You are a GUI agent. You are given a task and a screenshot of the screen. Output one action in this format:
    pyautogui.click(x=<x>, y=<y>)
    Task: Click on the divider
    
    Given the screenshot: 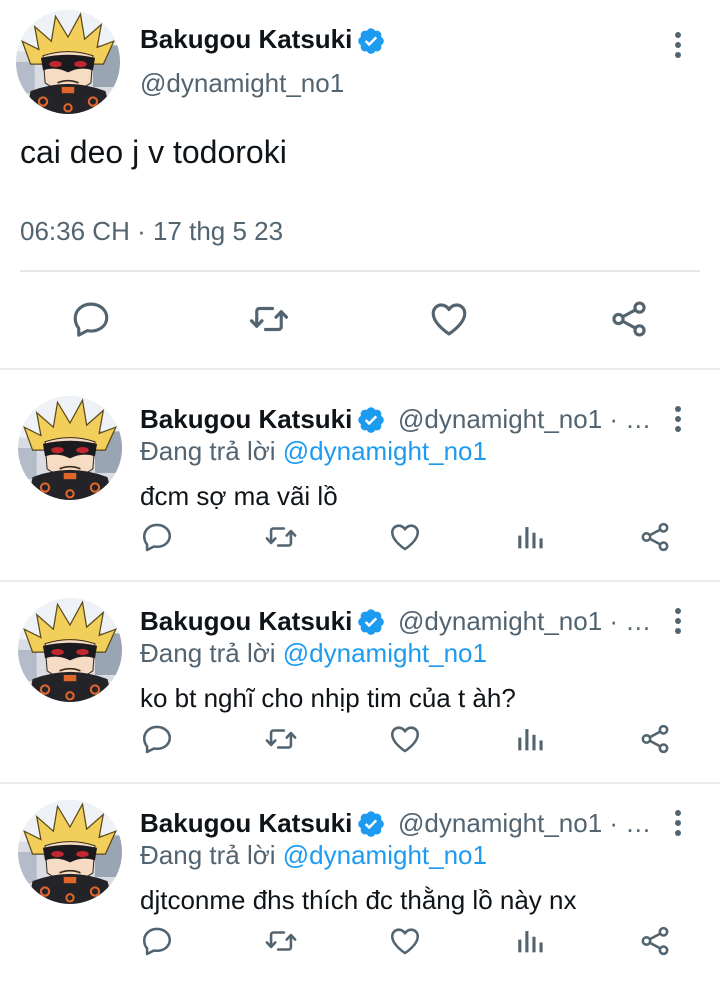 What is the action you would take?
    pyautogui.click(x=360, y=271)
    